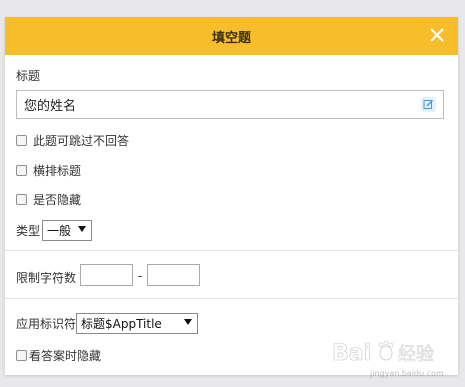 This screenshot has width=465, height=387. What do you see at coordinates (106, 275) in the screenshot?
I see `limit-min-input` at bounding box center [106, 275].